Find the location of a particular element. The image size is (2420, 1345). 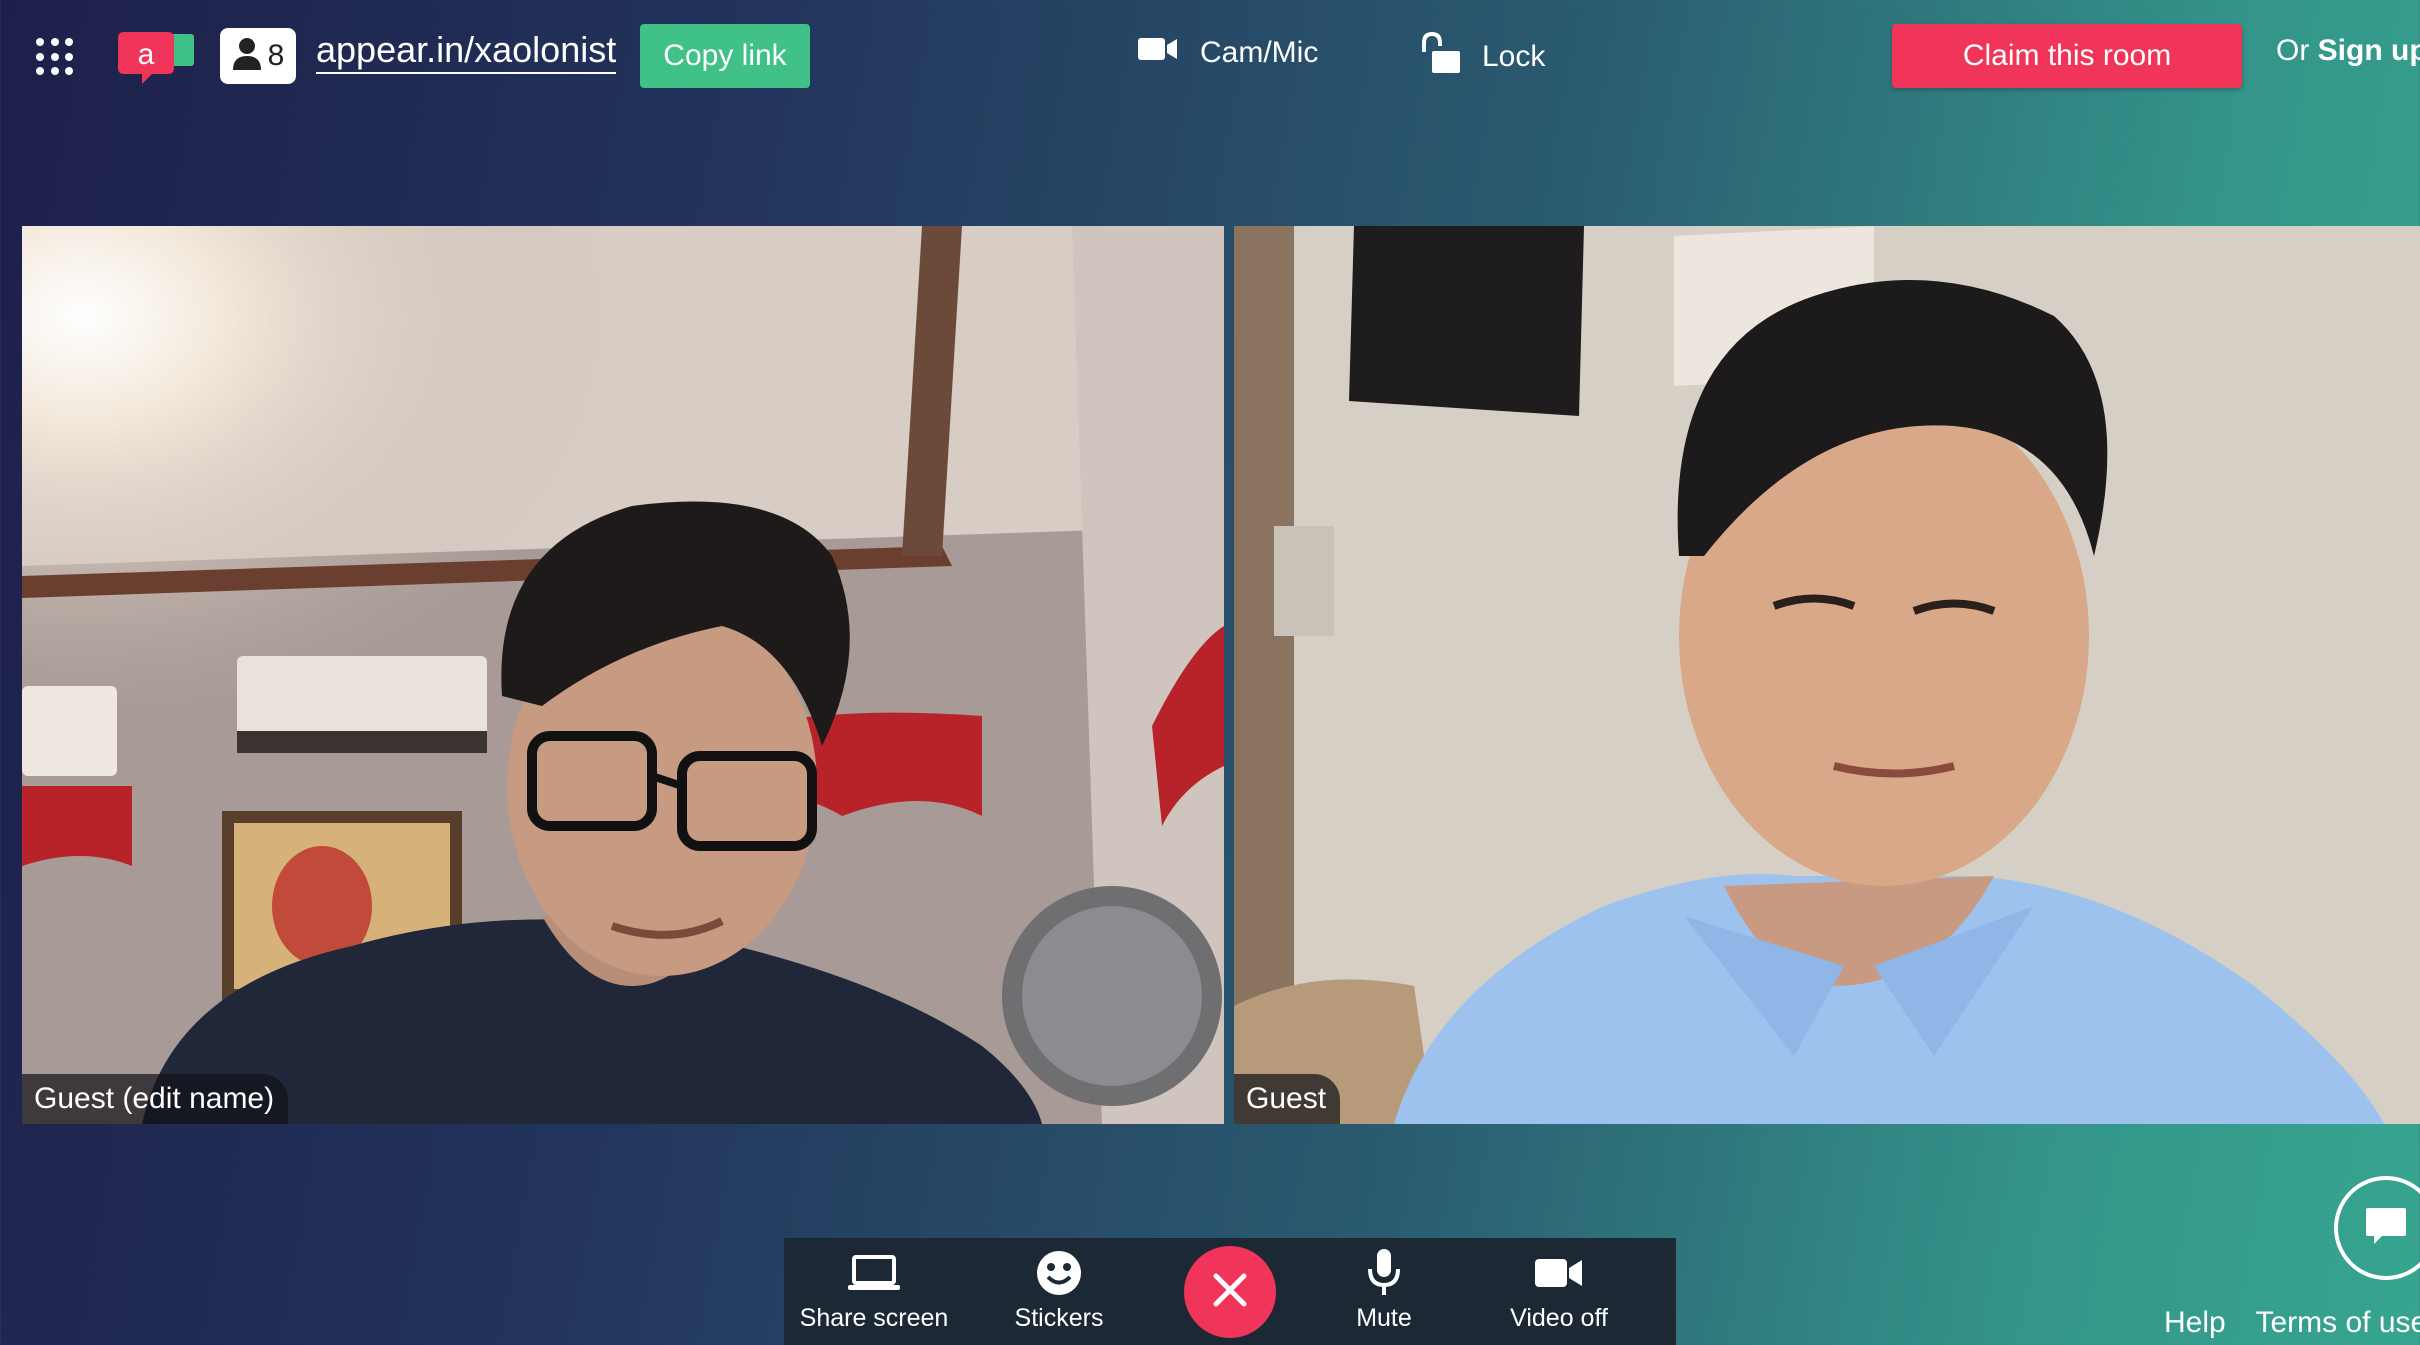

share-screen-button: Share screen is located at coordinates (874, 1291).